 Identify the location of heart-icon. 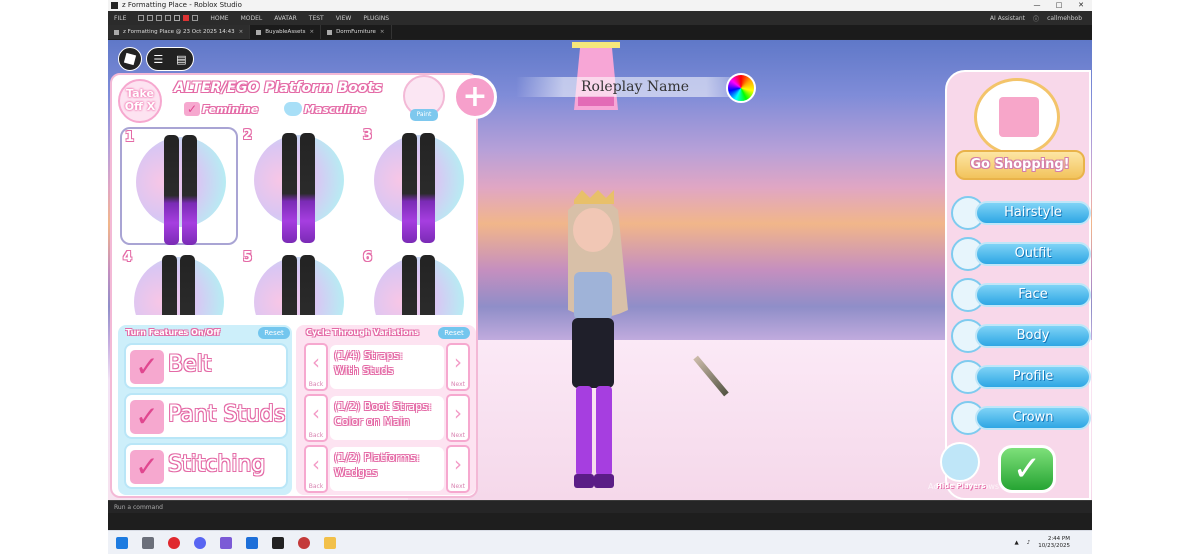
(293, 109).